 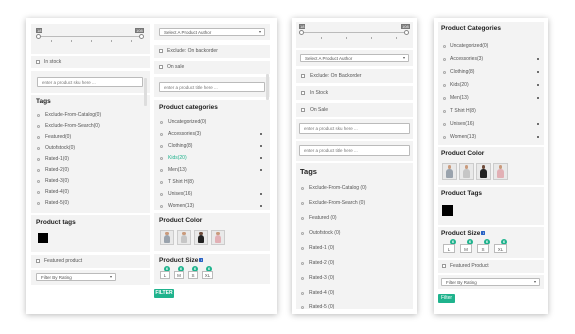 What do you see at coordinates (110, 276) in the screenshot?
I see `chevron-down-icon: ▾` at bounding box center [110, 276].